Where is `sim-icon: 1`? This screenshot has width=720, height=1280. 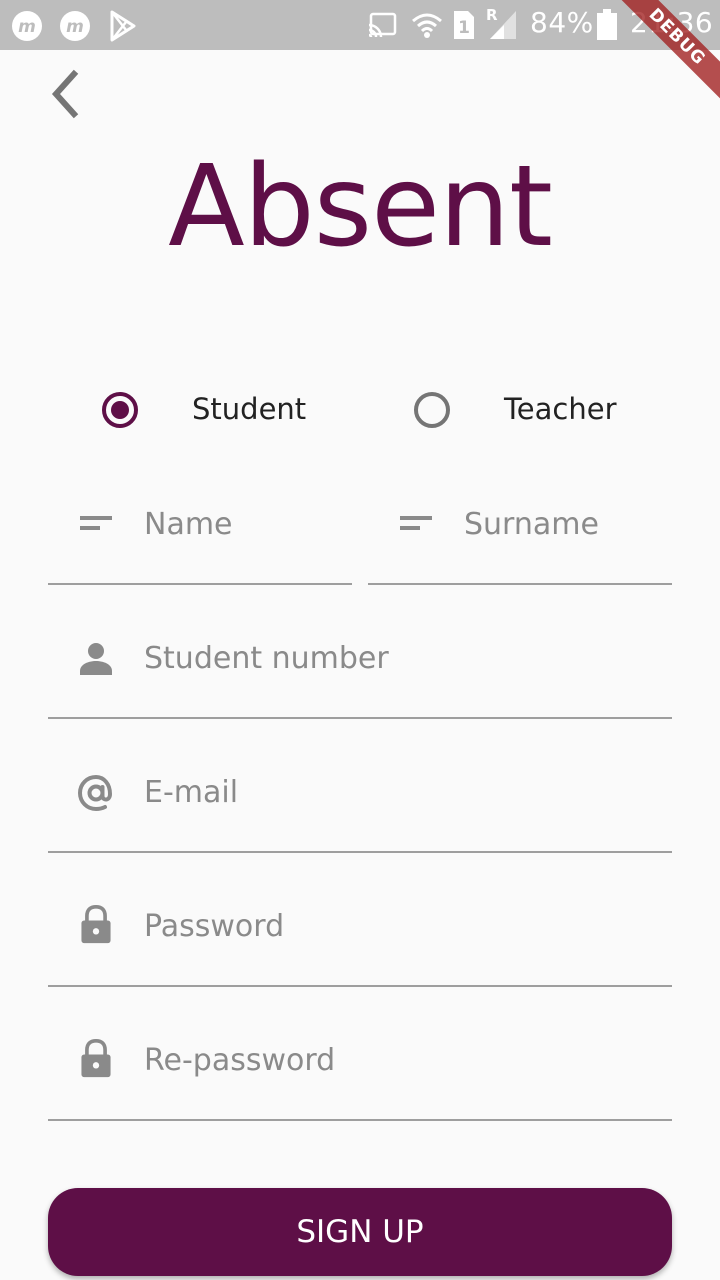
sim-icon: 1 is located at coordinates (464, 25).